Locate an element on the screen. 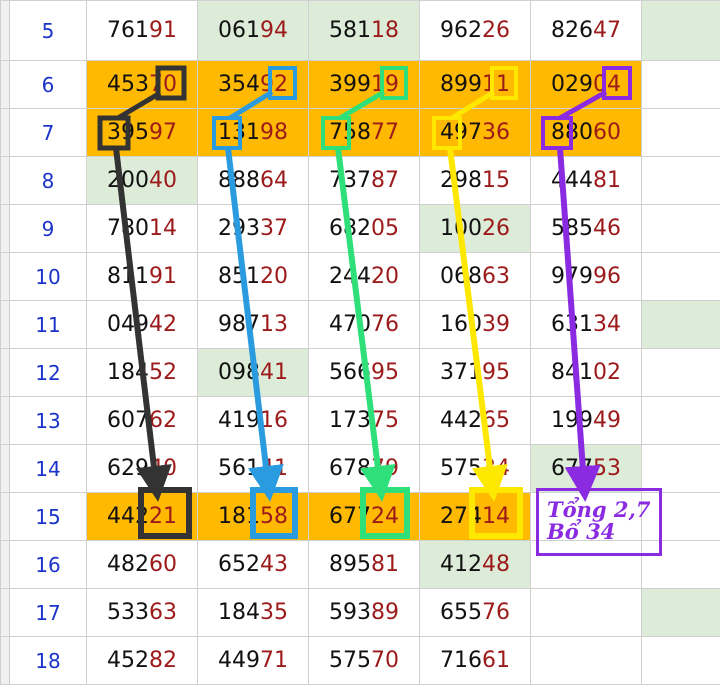 This screenshot has height=685, width=720. value-prefix: 888 is located at coordinates (239, 180).